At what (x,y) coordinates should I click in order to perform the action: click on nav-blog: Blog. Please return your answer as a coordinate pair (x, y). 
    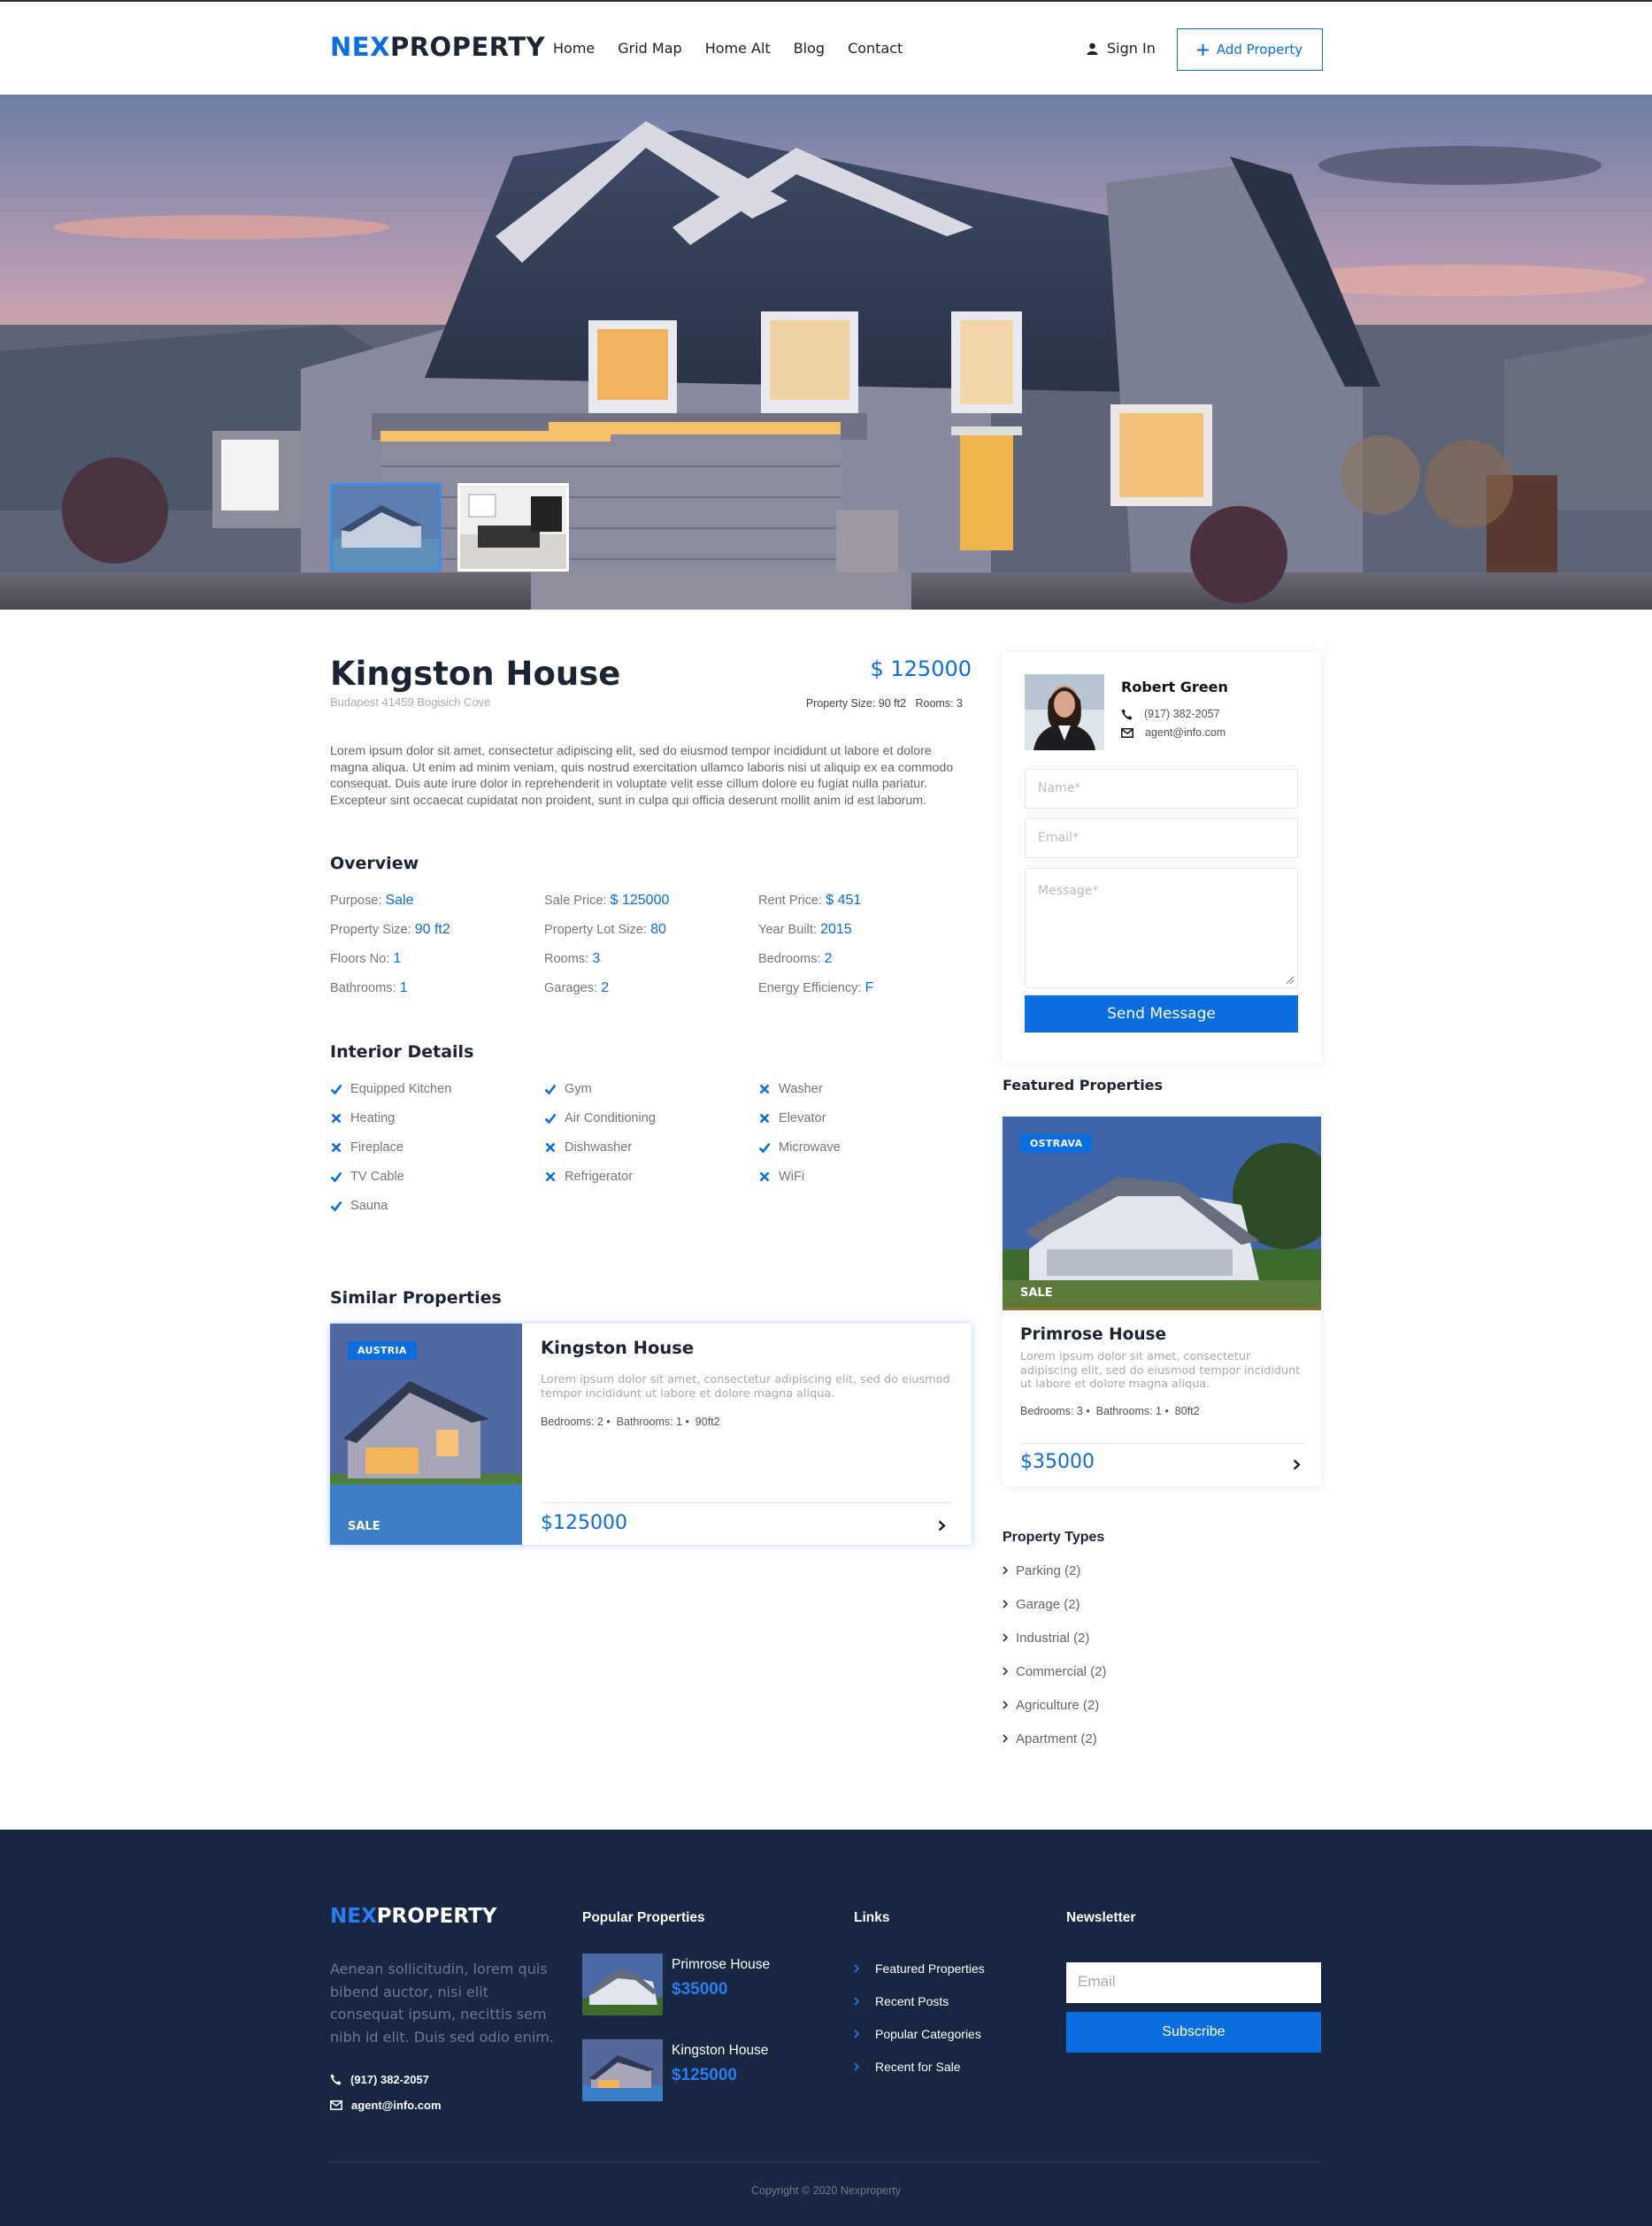
    Looking at the image, I should click on (809, 48).